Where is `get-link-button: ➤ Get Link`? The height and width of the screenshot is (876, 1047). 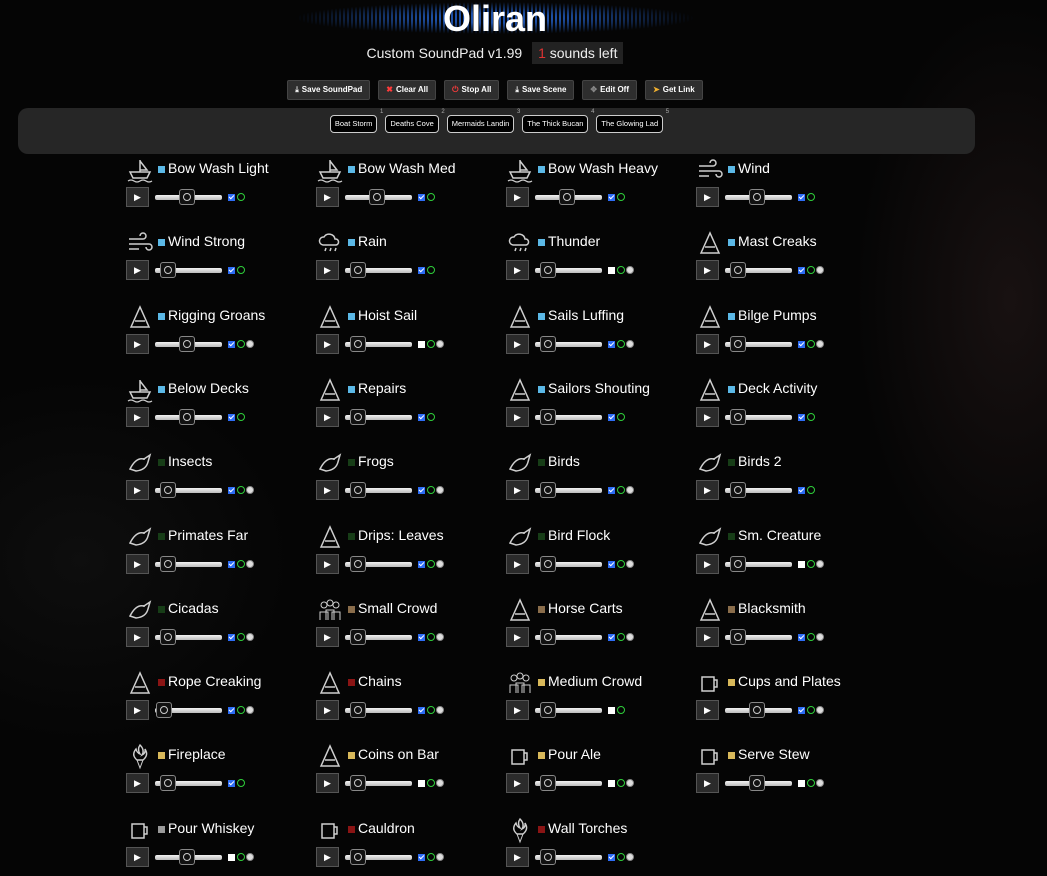
get-link-button: ➤ Get Link is located at coordinates (674, 90).